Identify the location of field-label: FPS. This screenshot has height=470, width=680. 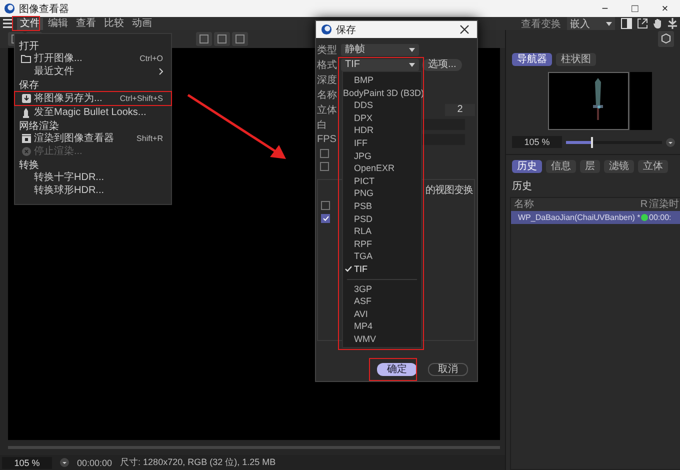
(327, 139).